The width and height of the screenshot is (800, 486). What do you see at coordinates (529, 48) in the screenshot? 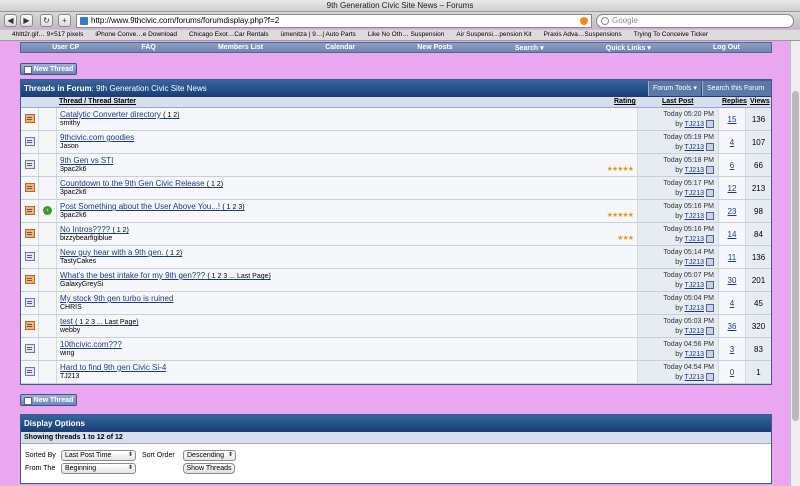
I see `navbar-link: Search ▾` at bounding box center [529, 48].